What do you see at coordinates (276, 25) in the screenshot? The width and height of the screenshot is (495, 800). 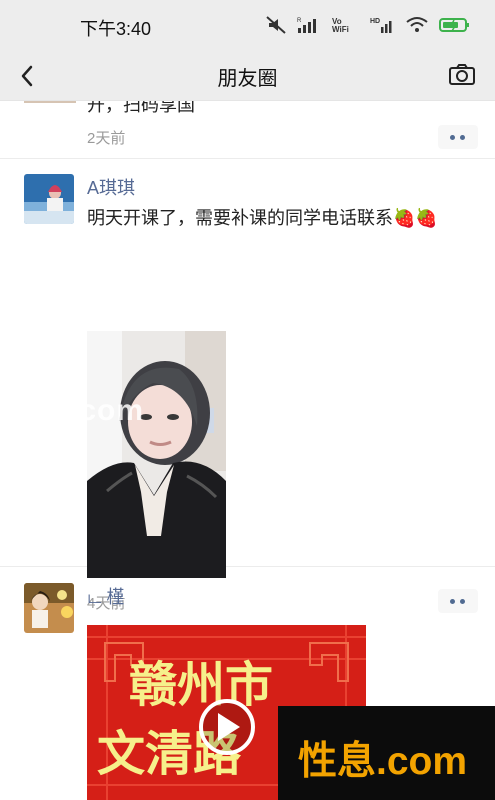 I see `mute-icon` at bounding box center [276, 25].